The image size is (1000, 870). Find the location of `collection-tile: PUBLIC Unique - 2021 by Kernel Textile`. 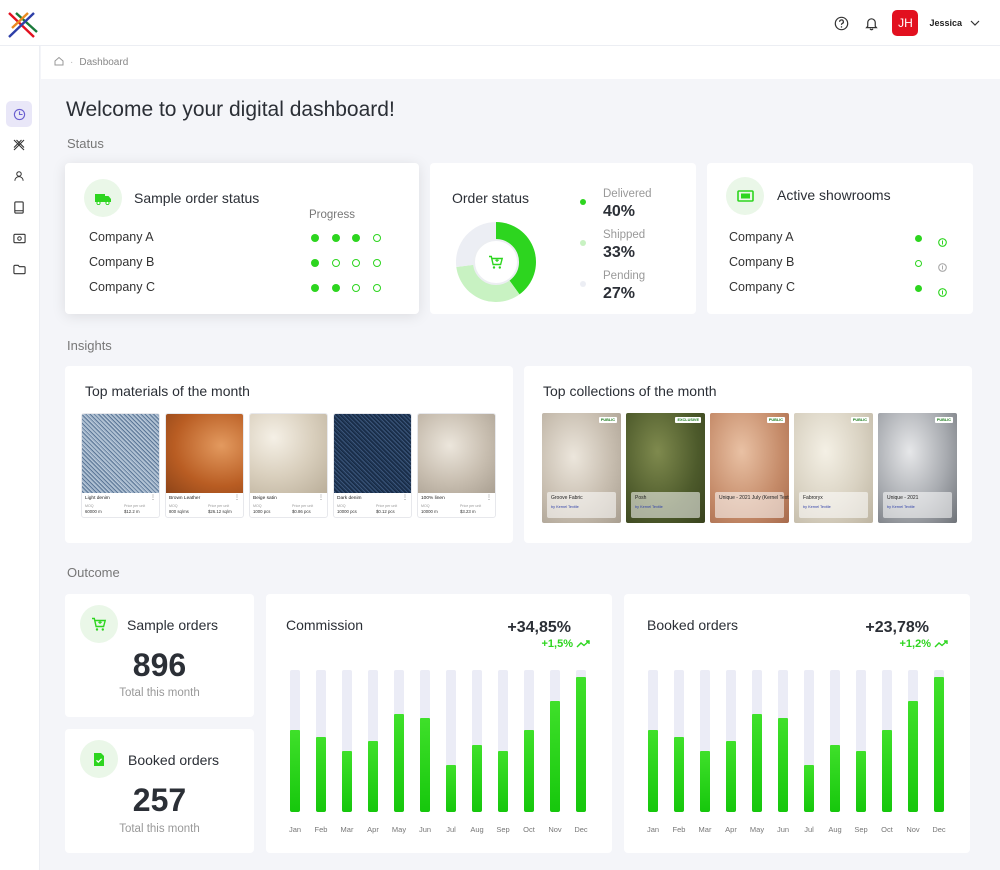

collection-tile: PUBLIC Unique - 2021 by Kernel Textile is located at coordinates (917, 468).